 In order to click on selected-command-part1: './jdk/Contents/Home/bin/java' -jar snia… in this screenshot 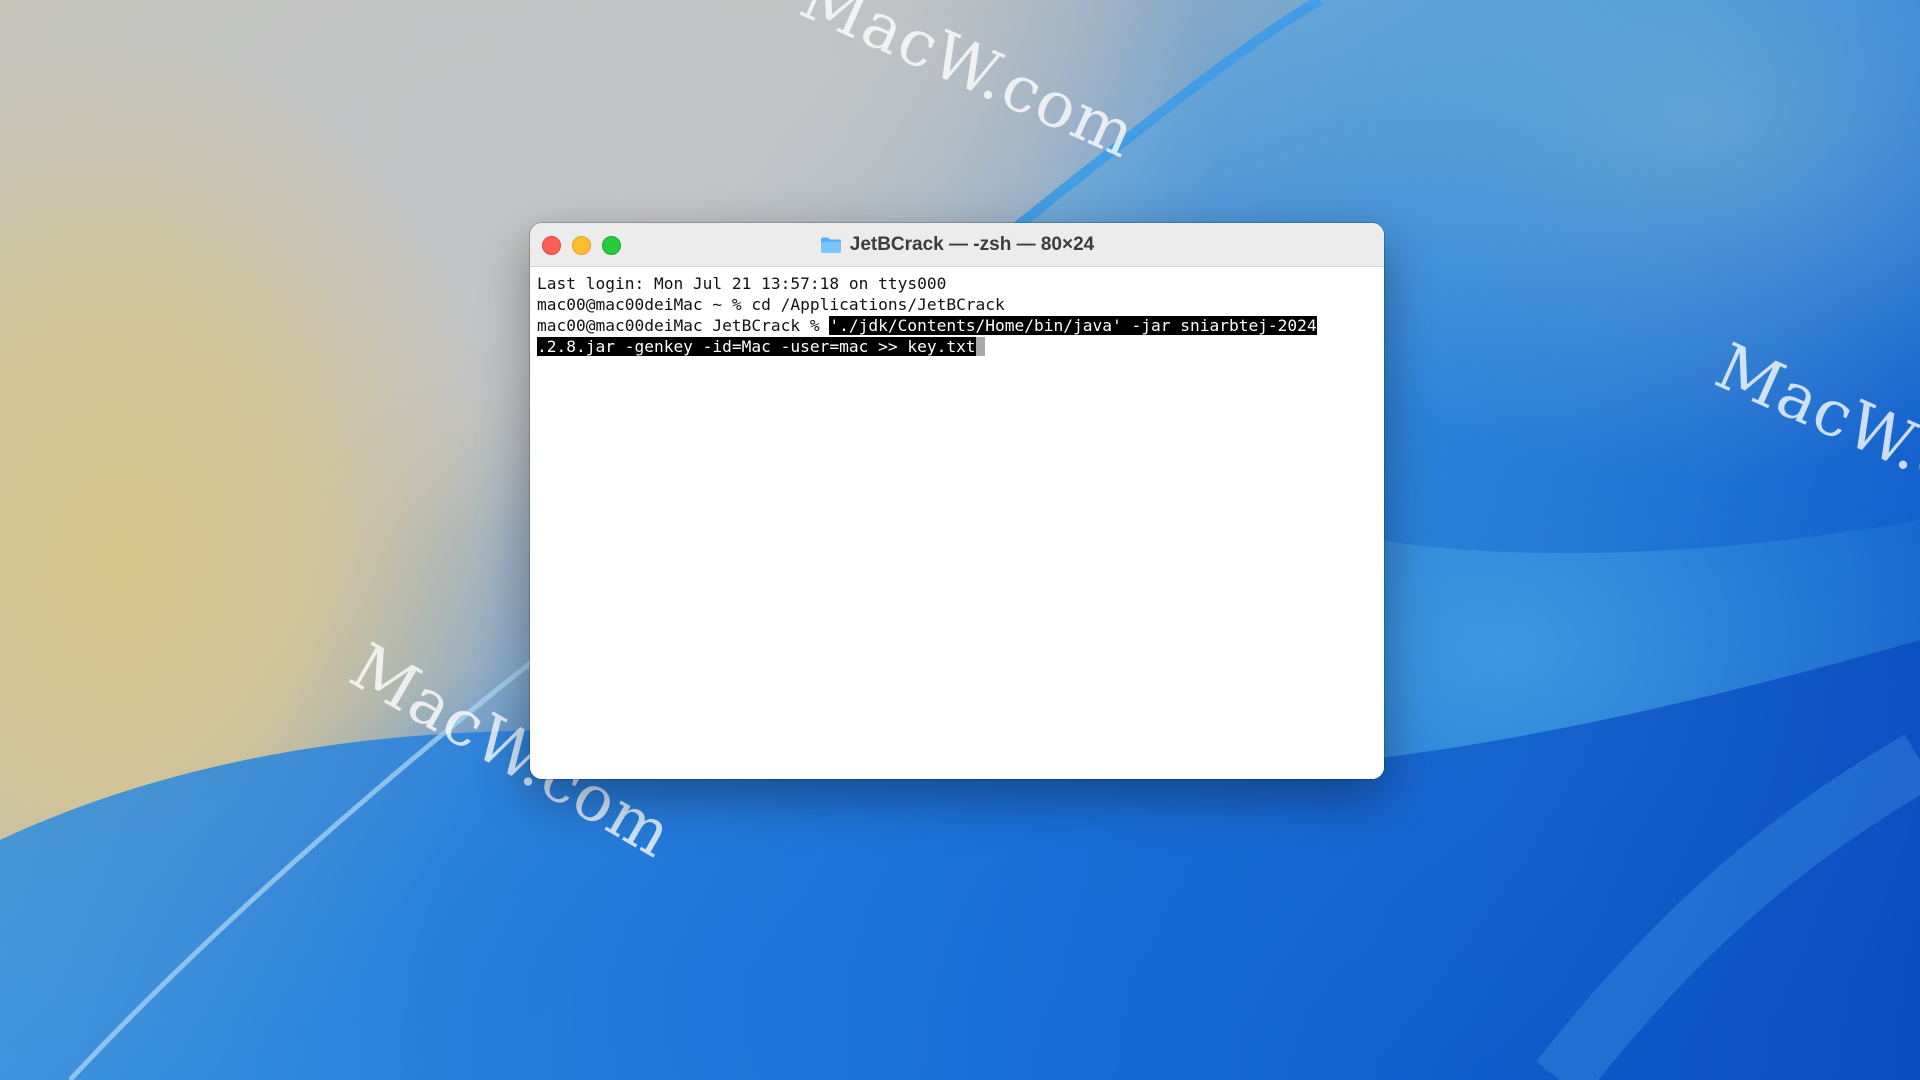, I will do `click(1073, 325)`.